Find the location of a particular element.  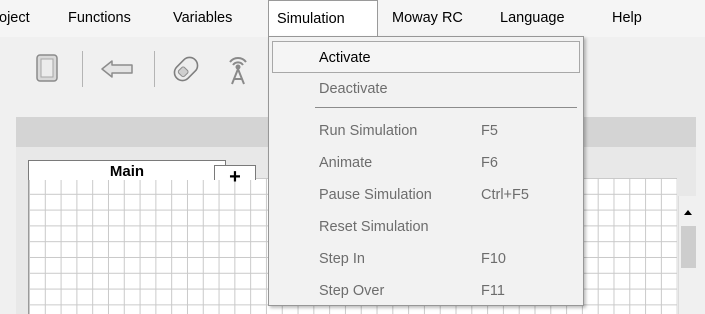

menu-item-label: Deactivate is located at coordinates (353, 89).